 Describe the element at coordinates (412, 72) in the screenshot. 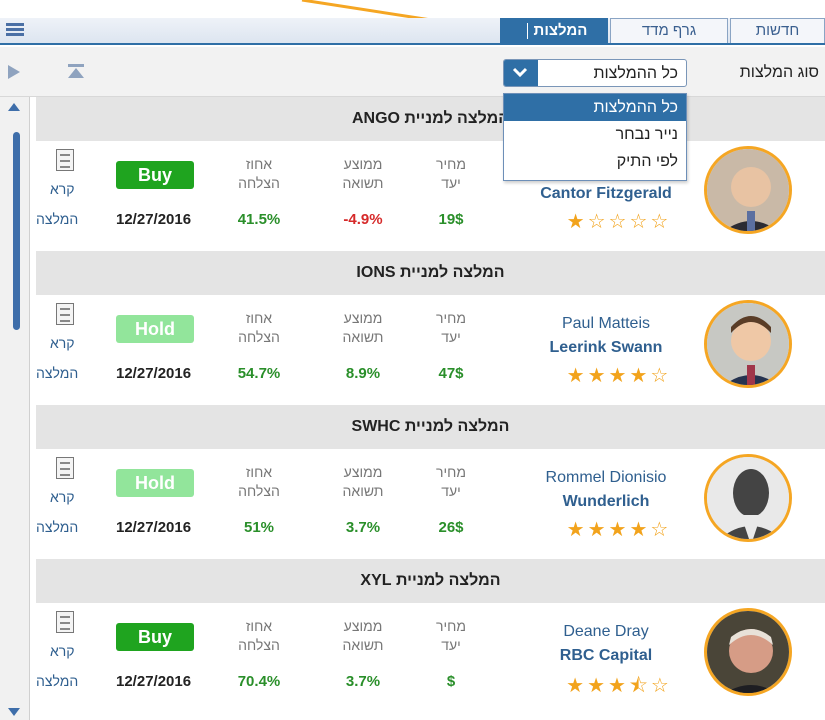

I see `filter-bar: כל ההמלצות סוג המלצות` at that location.